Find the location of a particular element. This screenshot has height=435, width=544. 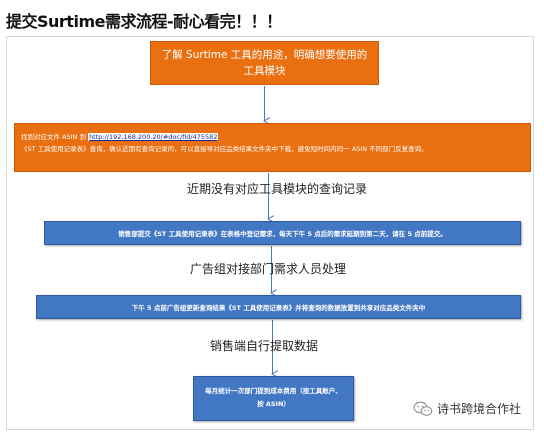

step-1-line-2: 工具模块 is located at coordinates (264, 71).